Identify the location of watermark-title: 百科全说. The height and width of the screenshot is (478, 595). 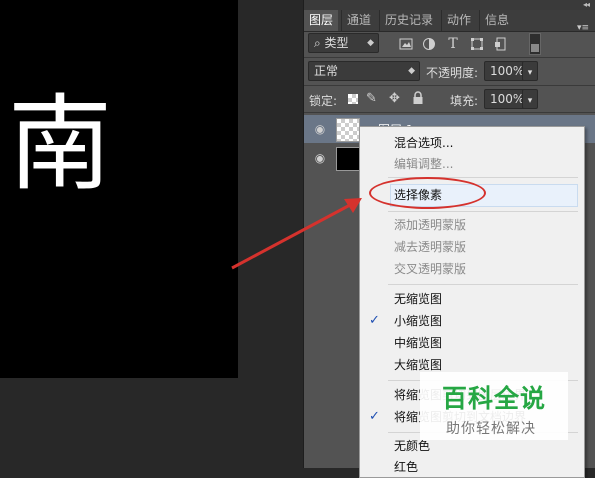
(494, 398).